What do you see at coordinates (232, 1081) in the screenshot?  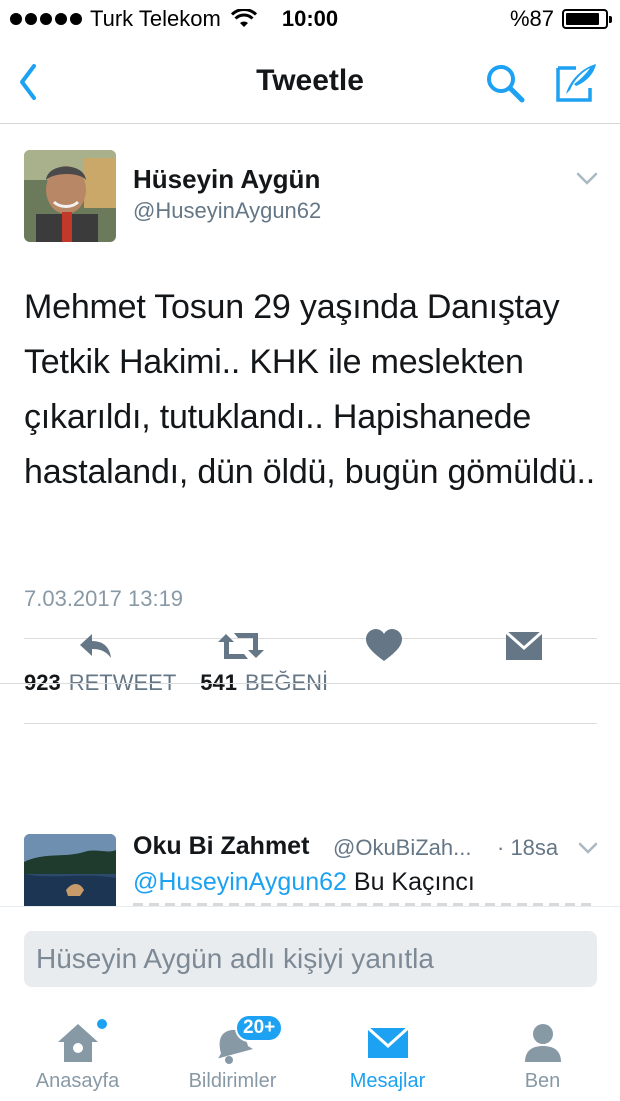 I see `tab-label: Bildirimler` at bounding box center [232, 1081].